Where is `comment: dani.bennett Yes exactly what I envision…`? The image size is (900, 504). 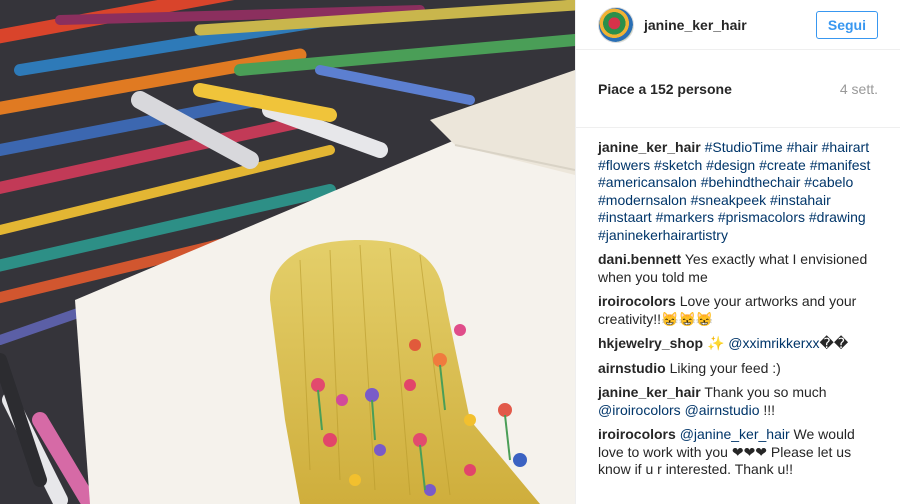
comment: dani.bennett Yes exactly what I envision… is located at coordinates (738, 268).